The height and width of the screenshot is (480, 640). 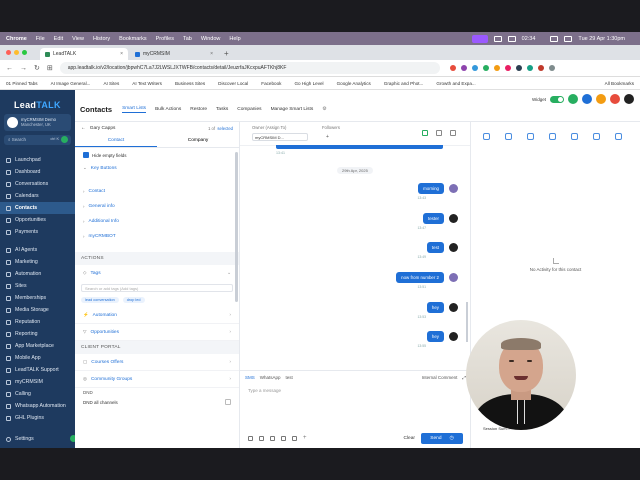 What do you see at coordinates (435, 247) in the screenshot?
I see `message-bubble: test` at bounding box center [435, 247].